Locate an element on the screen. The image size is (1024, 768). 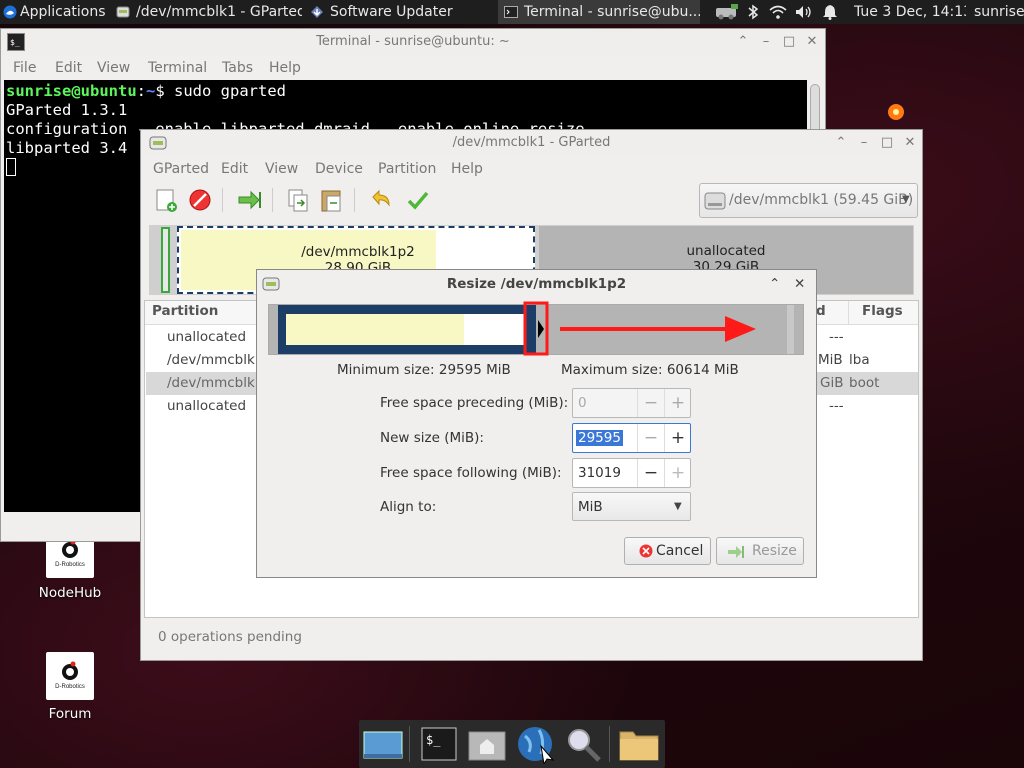
preceding-spinbox: 0 − + is located at coordinates (631, 403).